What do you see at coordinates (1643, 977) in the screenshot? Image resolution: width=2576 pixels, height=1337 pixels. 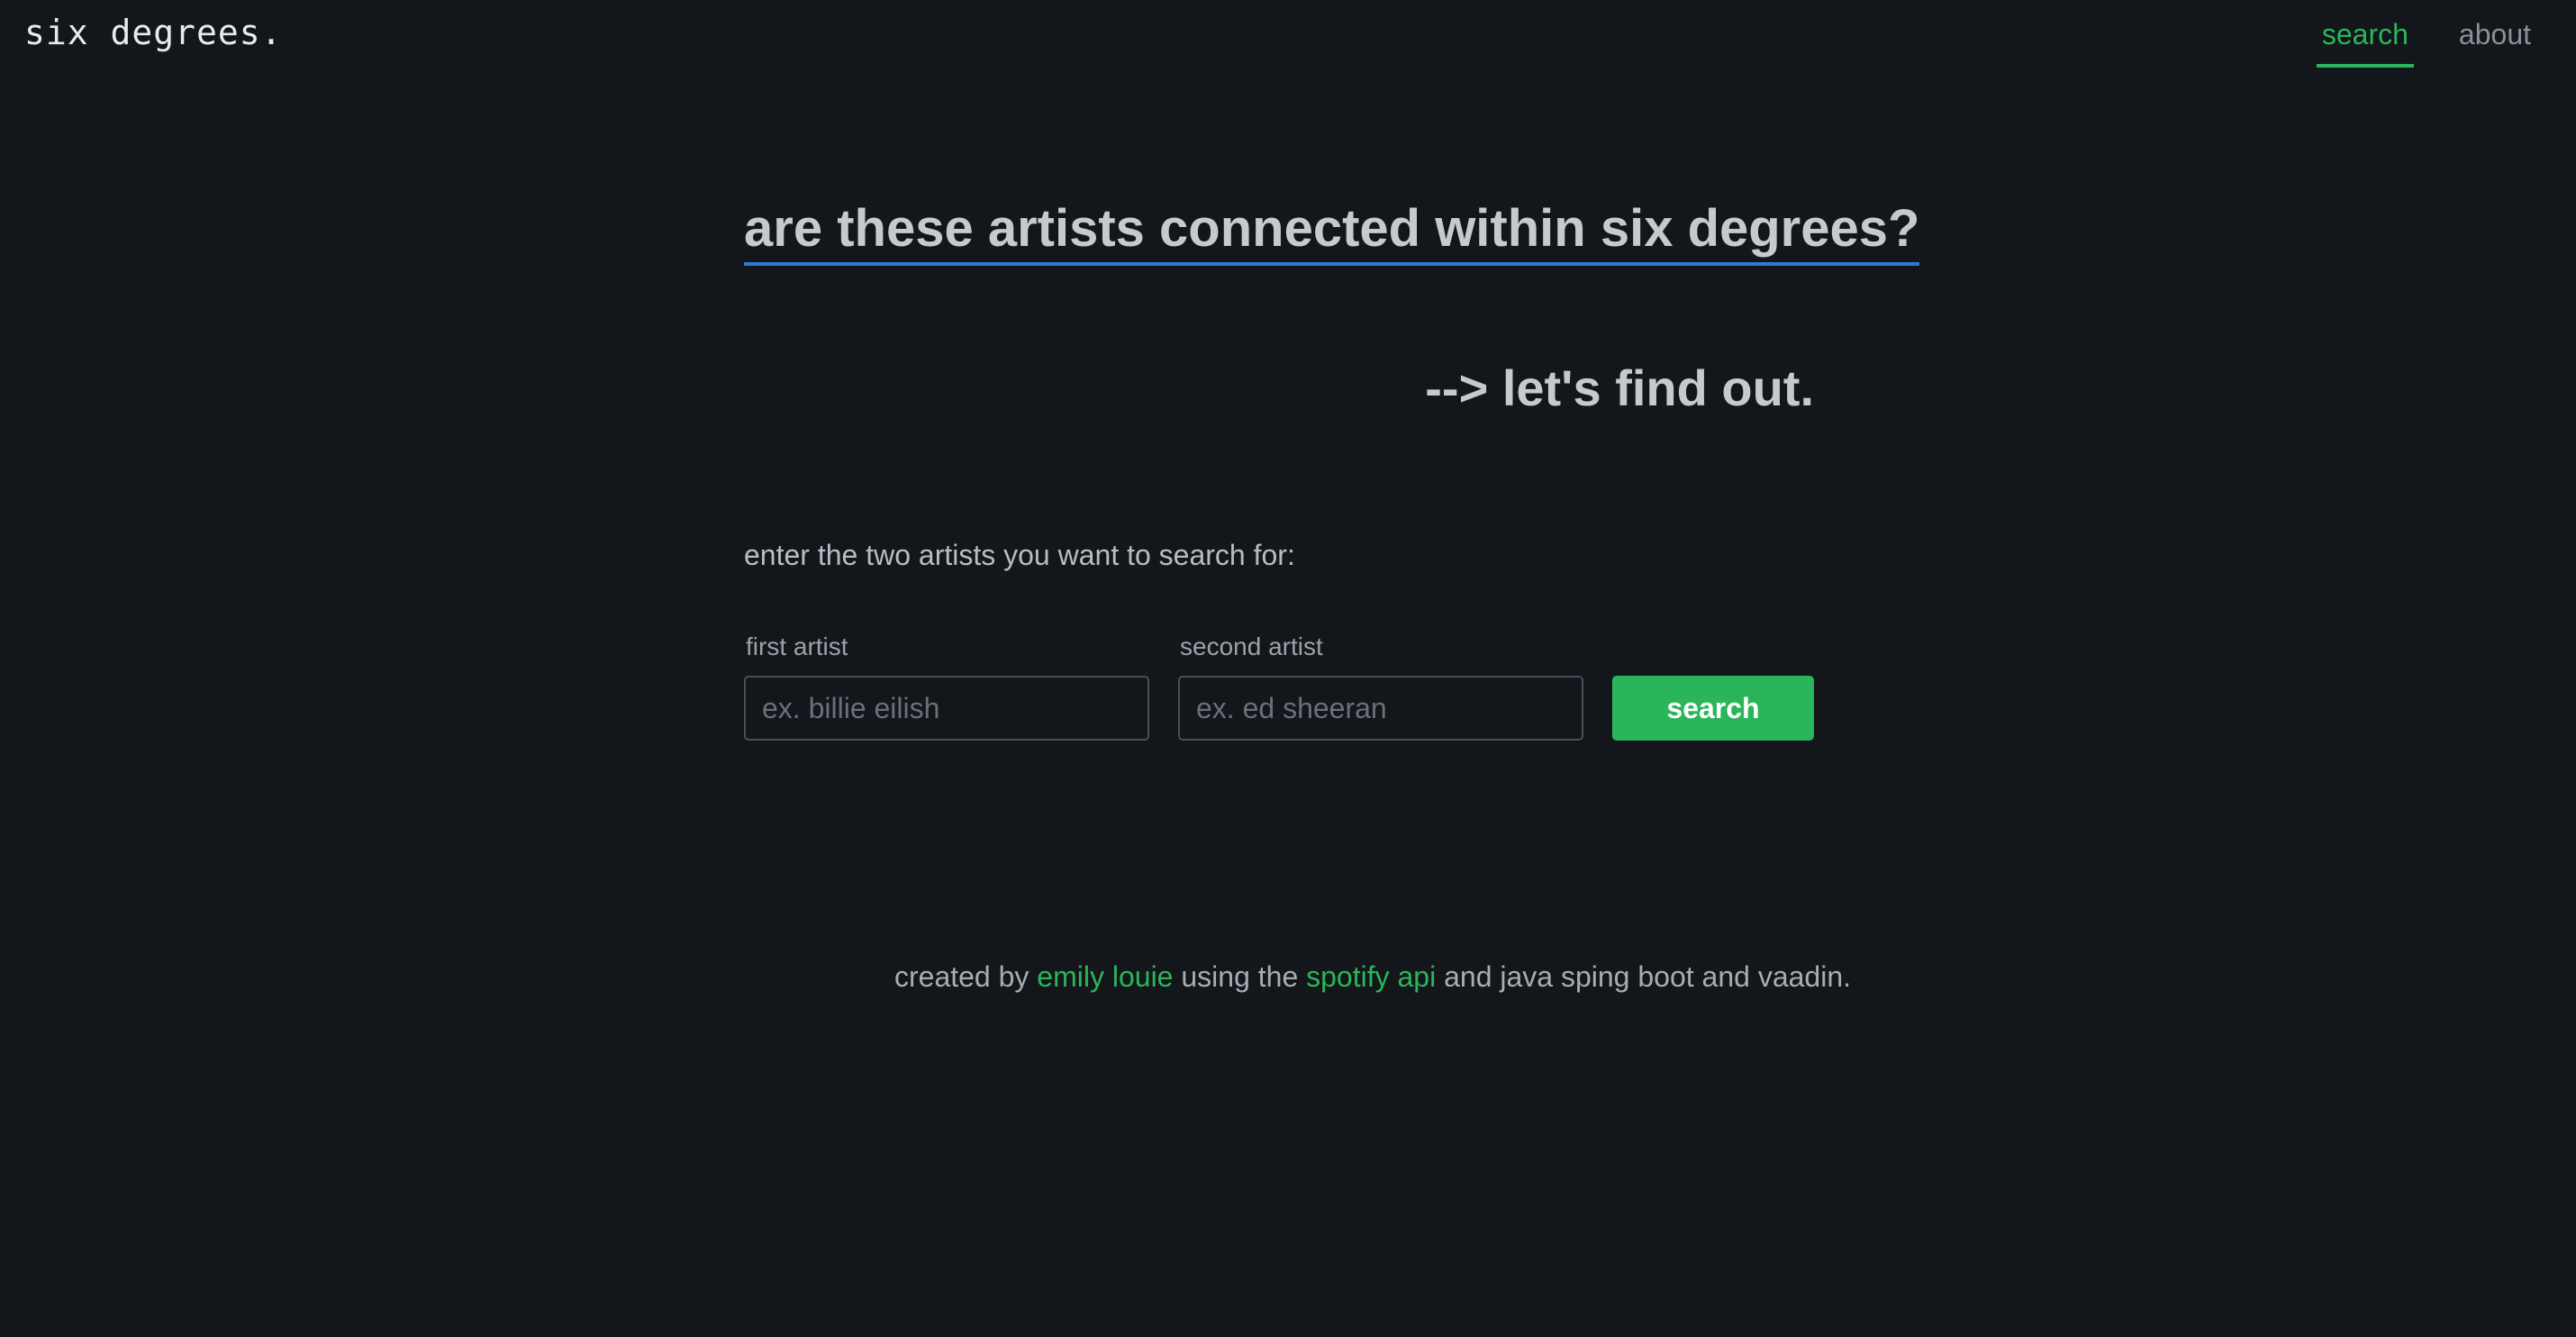 I see `footer-text-tech: and java sping boot and vaadin.` at bounding box center [1643, 977].